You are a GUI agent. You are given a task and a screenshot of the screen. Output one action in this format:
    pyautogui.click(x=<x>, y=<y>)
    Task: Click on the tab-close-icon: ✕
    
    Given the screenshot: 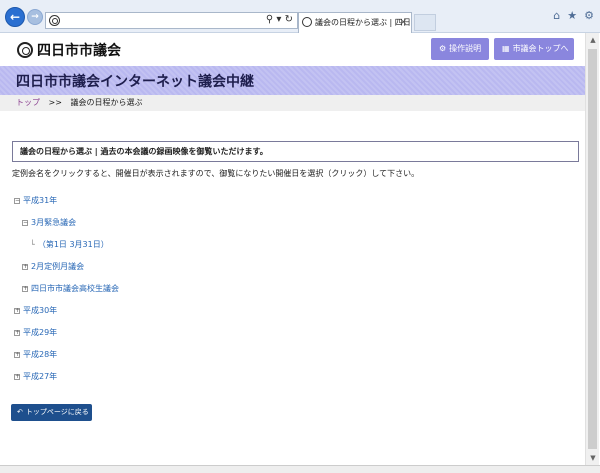 What is the action you would take?
    pyautogui.click(x=403, y=23)
    